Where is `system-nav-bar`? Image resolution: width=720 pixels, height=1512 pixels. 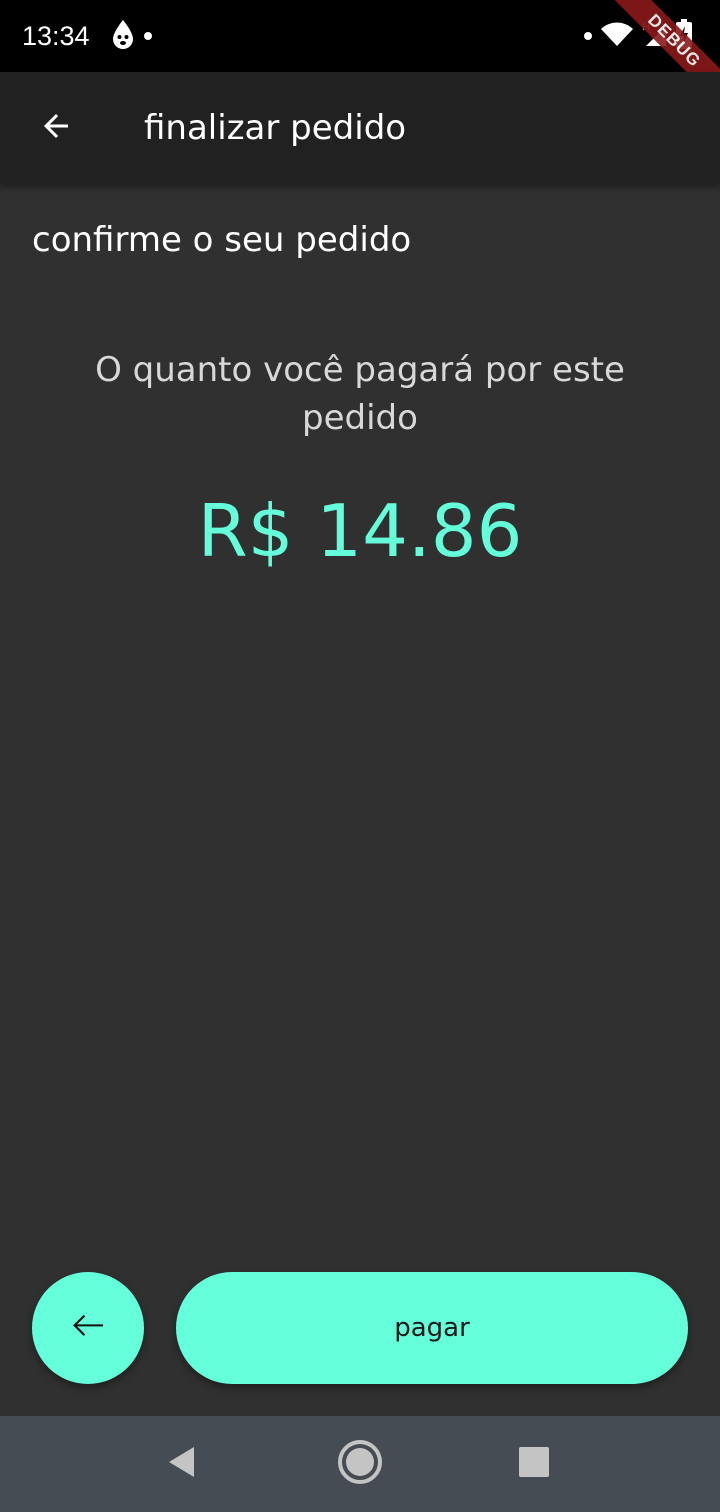 system-nav-bar is located at coordinates (360, 1464).